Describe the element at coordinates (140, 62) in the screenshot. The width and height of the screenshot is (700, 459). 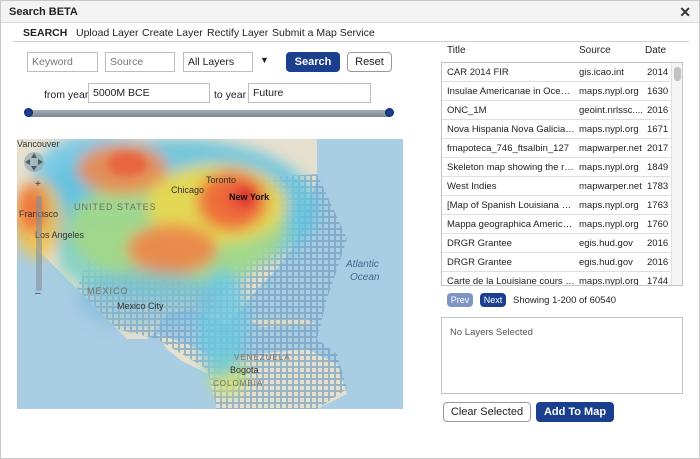
I see `source-input` at that location.